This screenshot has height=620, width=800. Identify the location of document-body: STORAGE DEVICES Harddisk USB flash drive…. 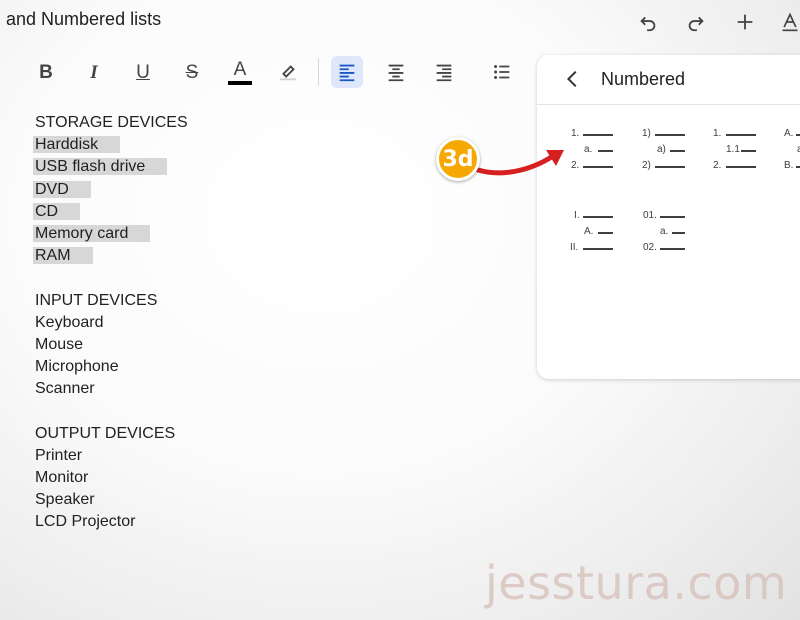
(110, 323).